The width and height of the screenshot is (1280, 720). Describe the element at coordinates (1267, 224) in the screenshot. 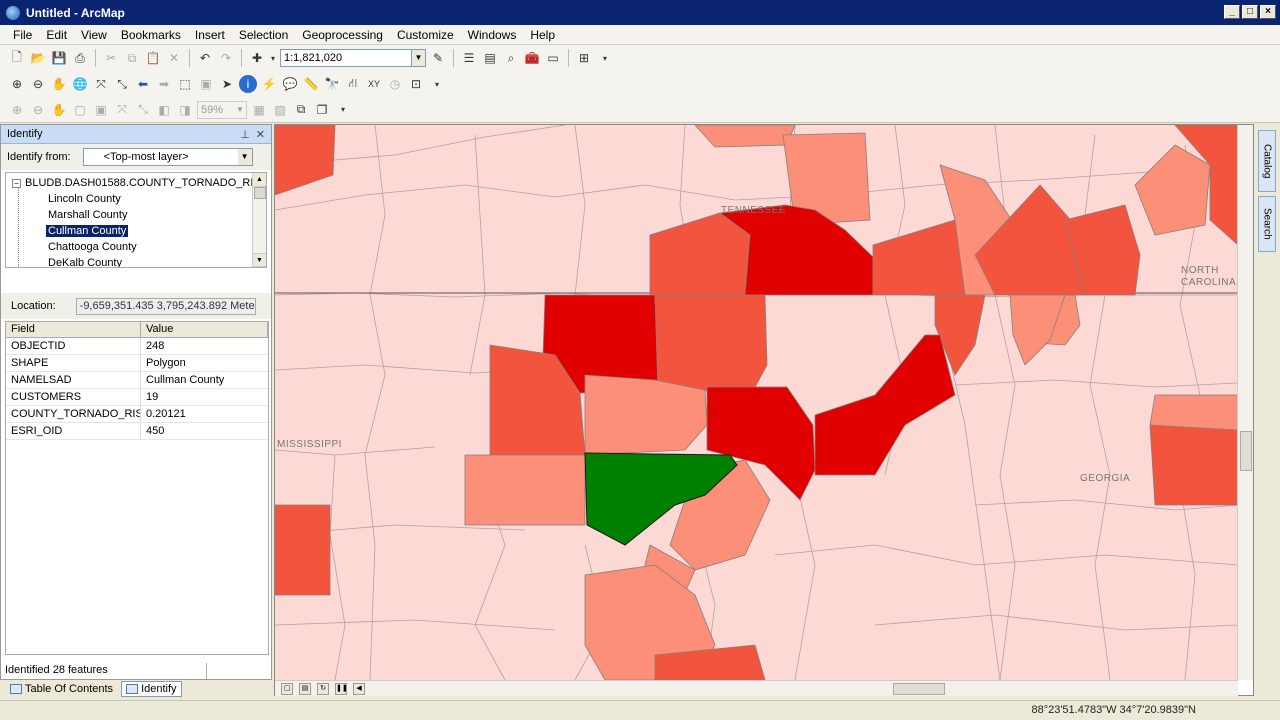

I see `tab-search: Search` at that location.